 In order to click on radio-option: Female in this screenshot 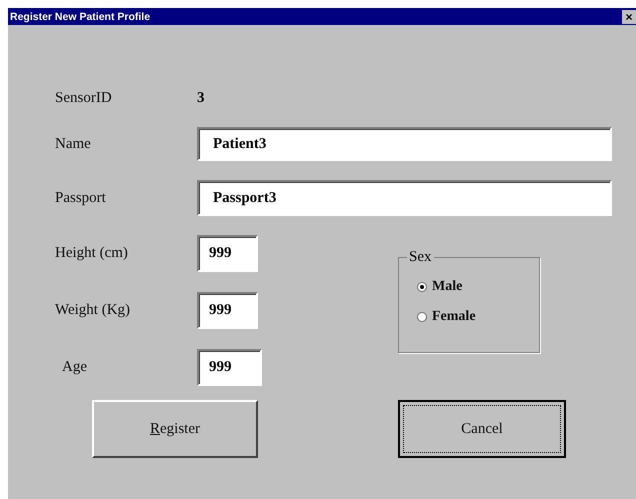, I will do `click(478, 317)`.